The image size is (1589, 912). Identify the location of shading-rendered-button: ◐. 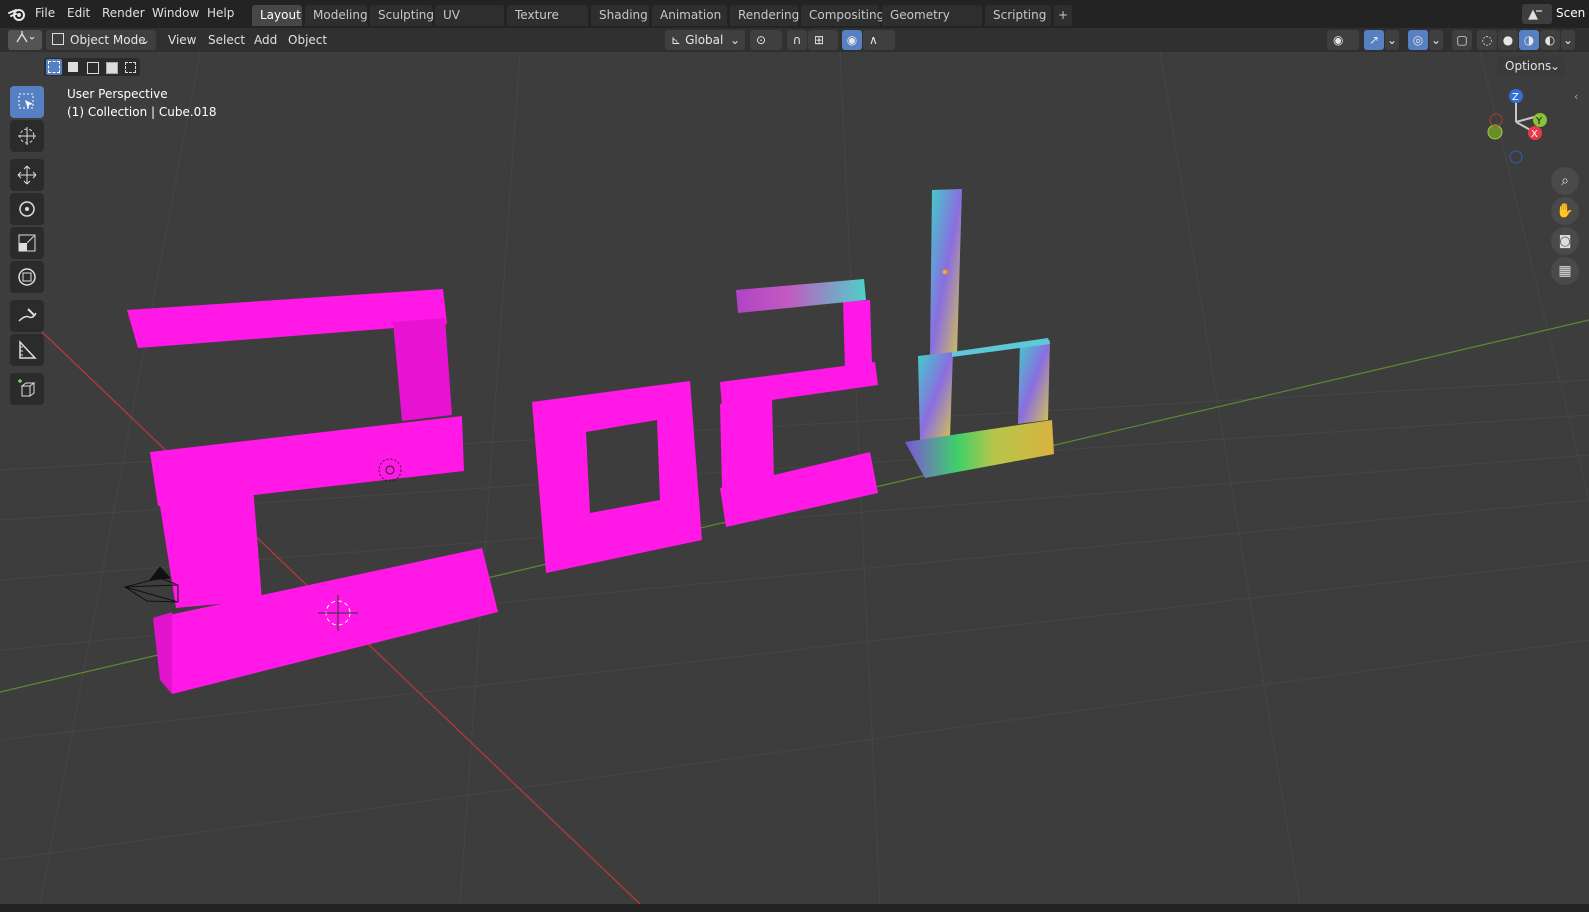
(1550, 40).